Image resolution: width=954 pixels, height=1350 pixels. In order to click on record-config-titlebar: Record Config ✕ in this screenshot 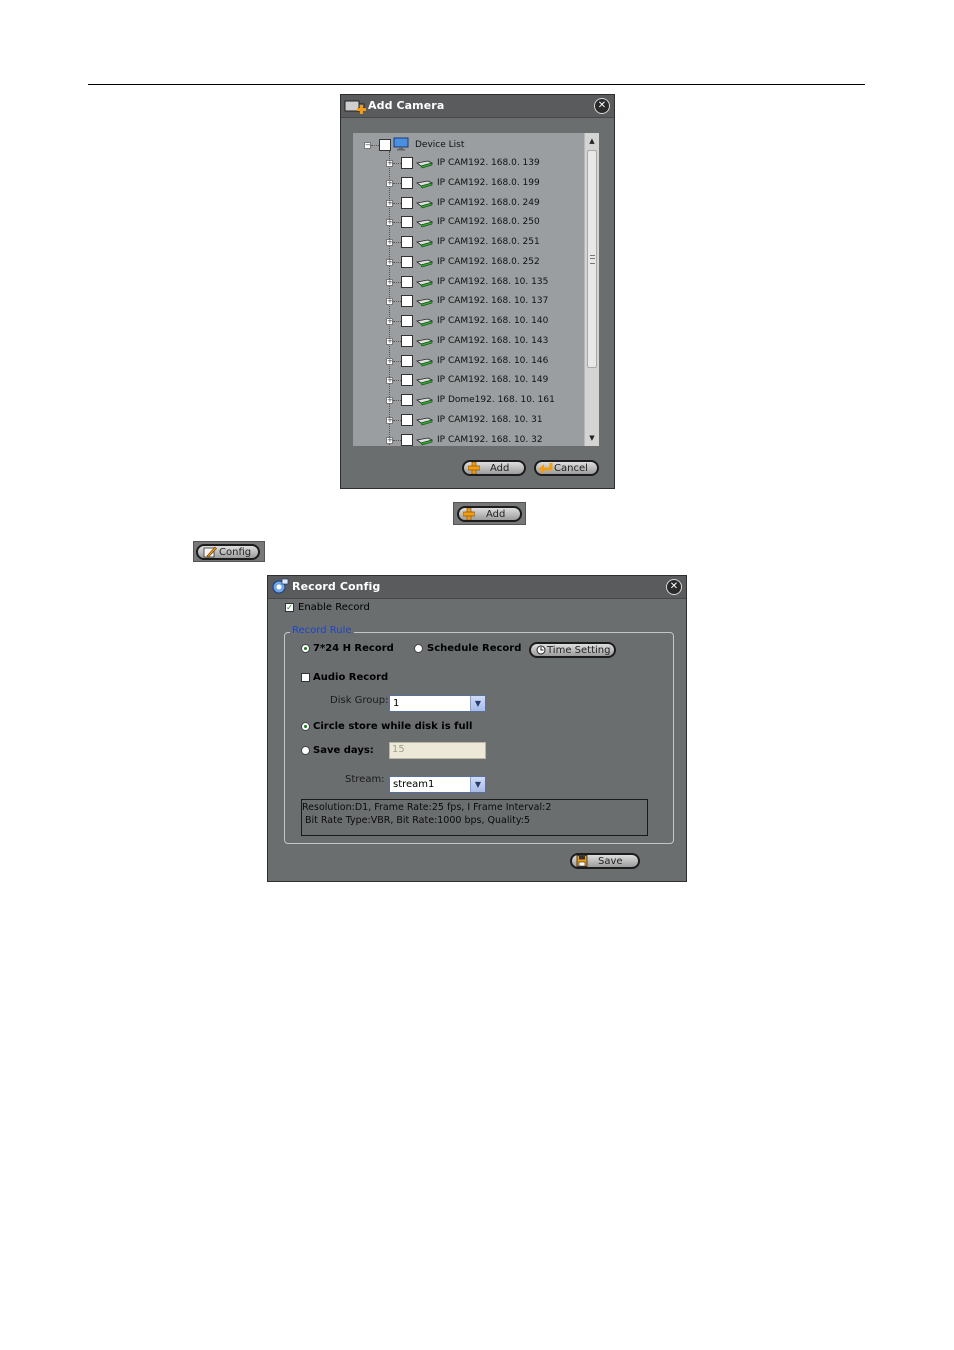, I will do `click(477, 587)`.